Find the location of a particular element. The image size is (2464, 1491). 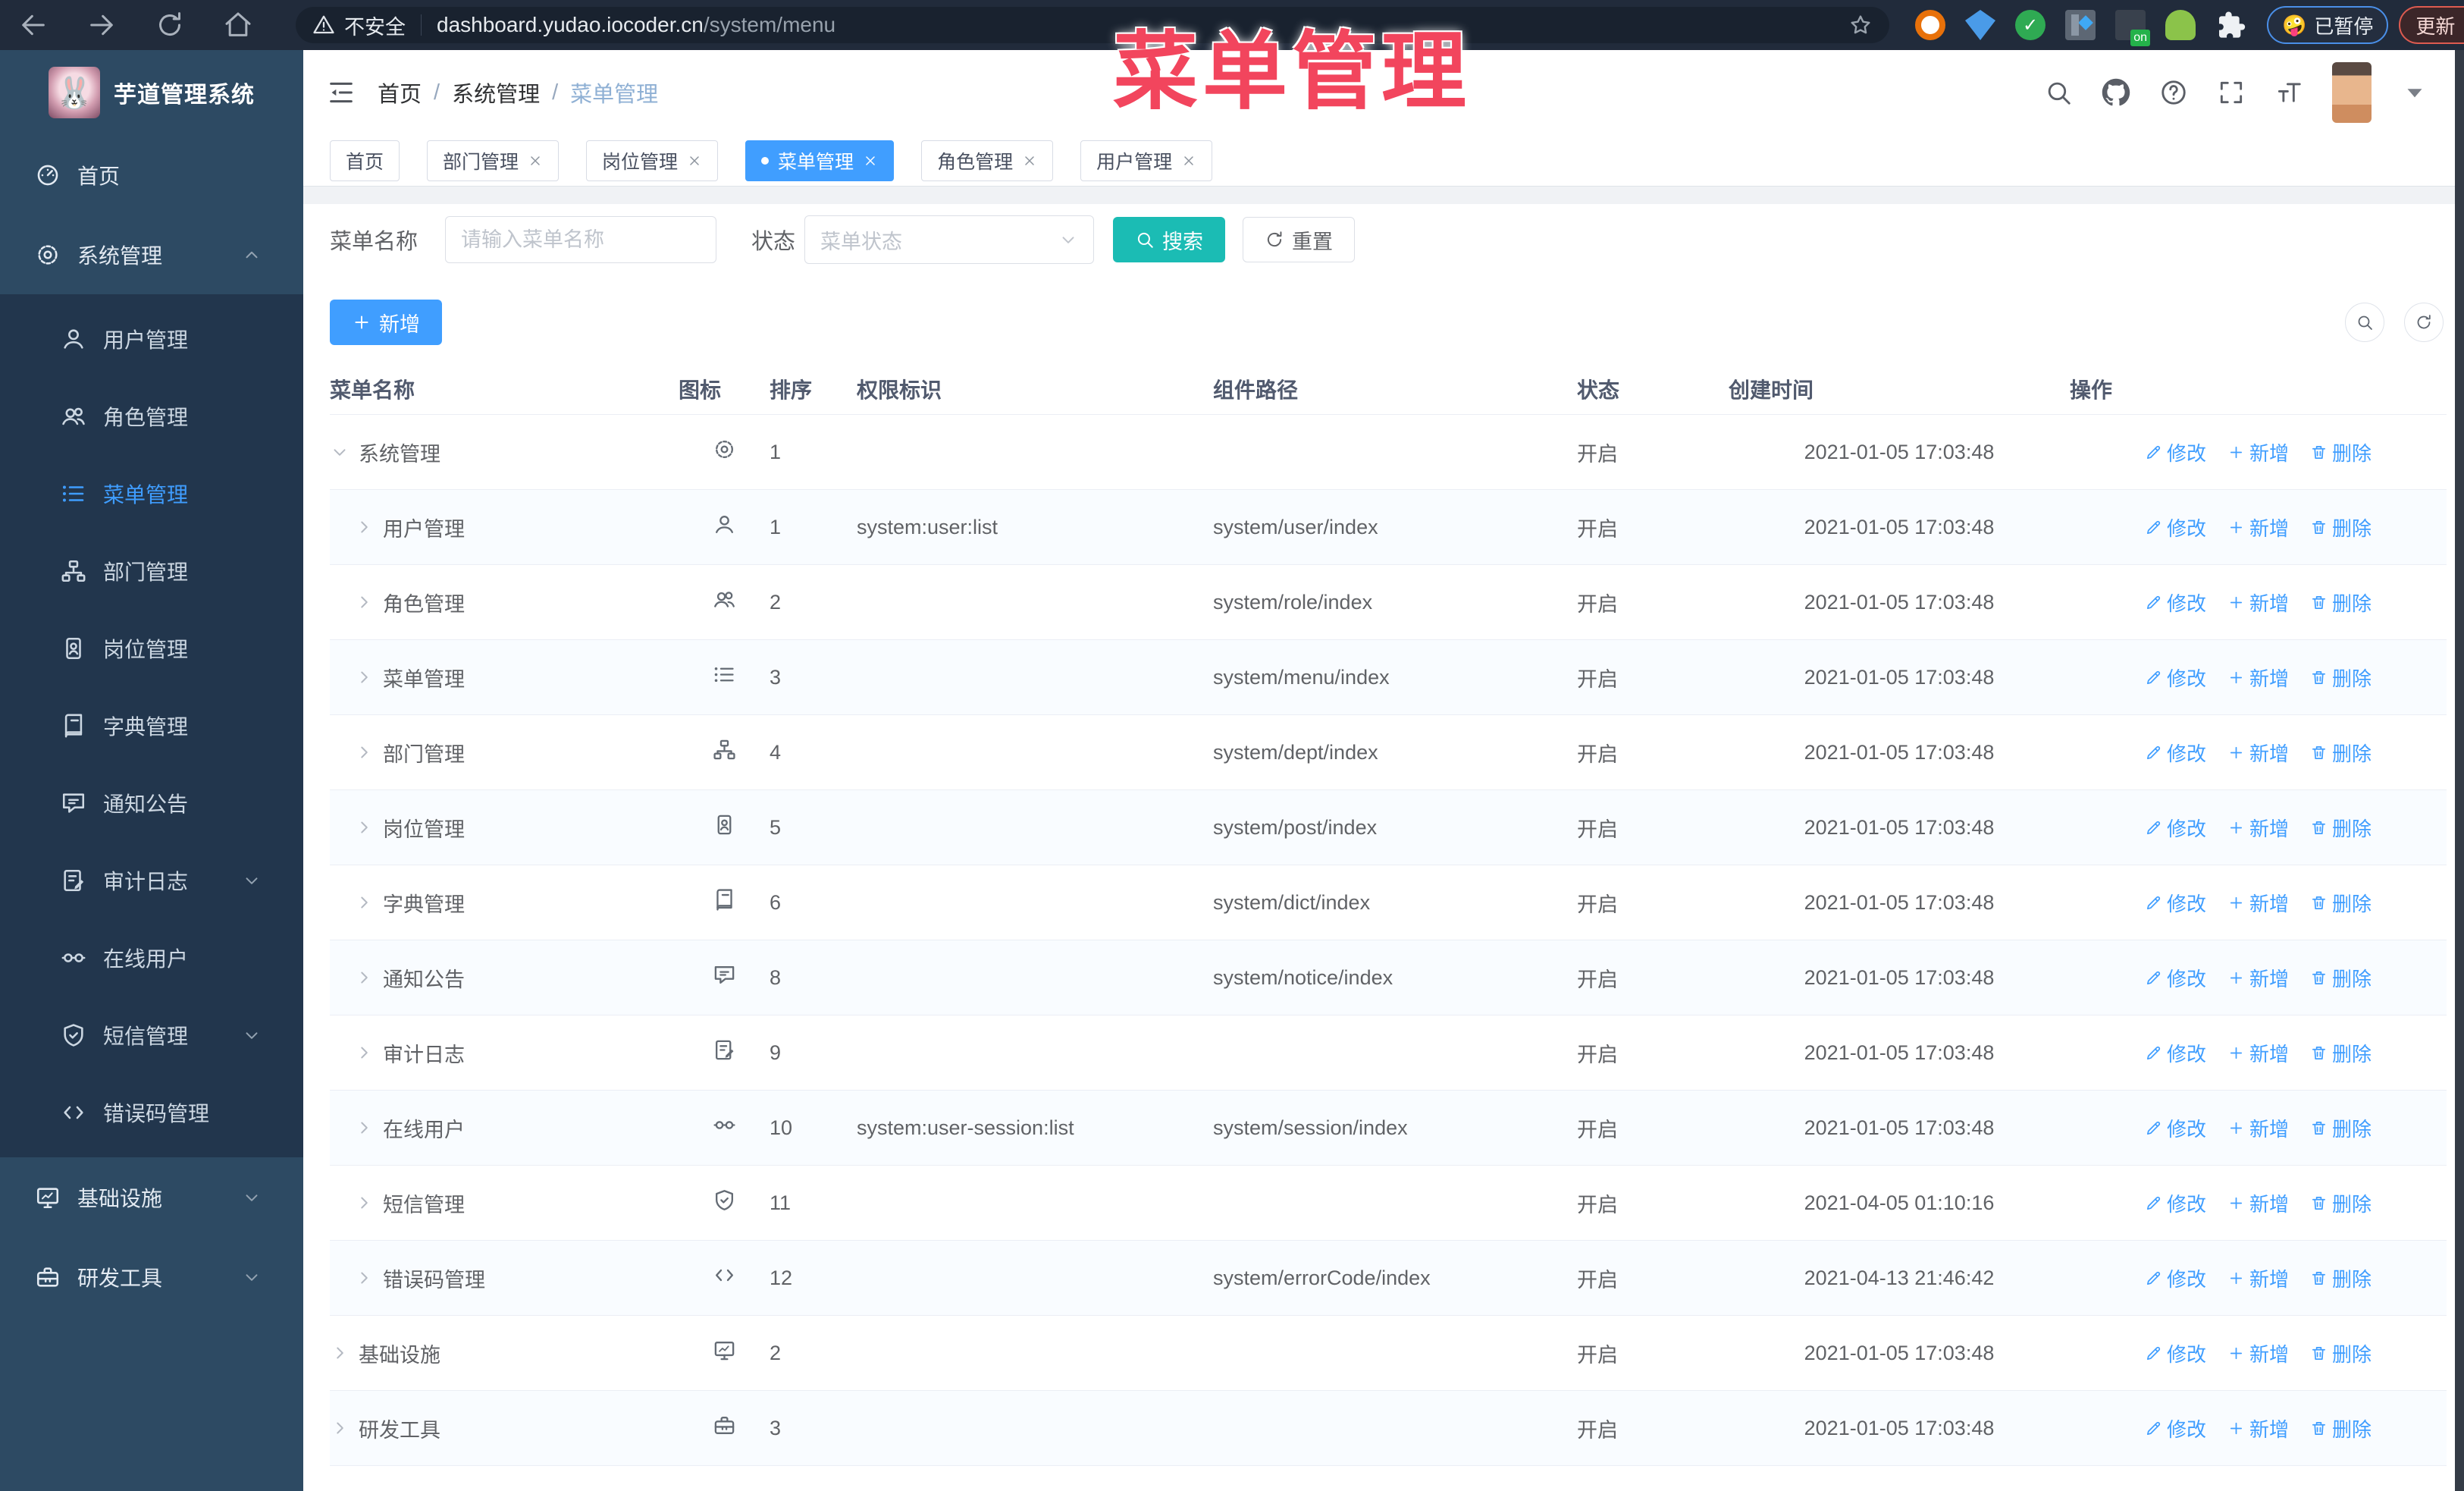

forward-icon is located at coordinates (101, 25).